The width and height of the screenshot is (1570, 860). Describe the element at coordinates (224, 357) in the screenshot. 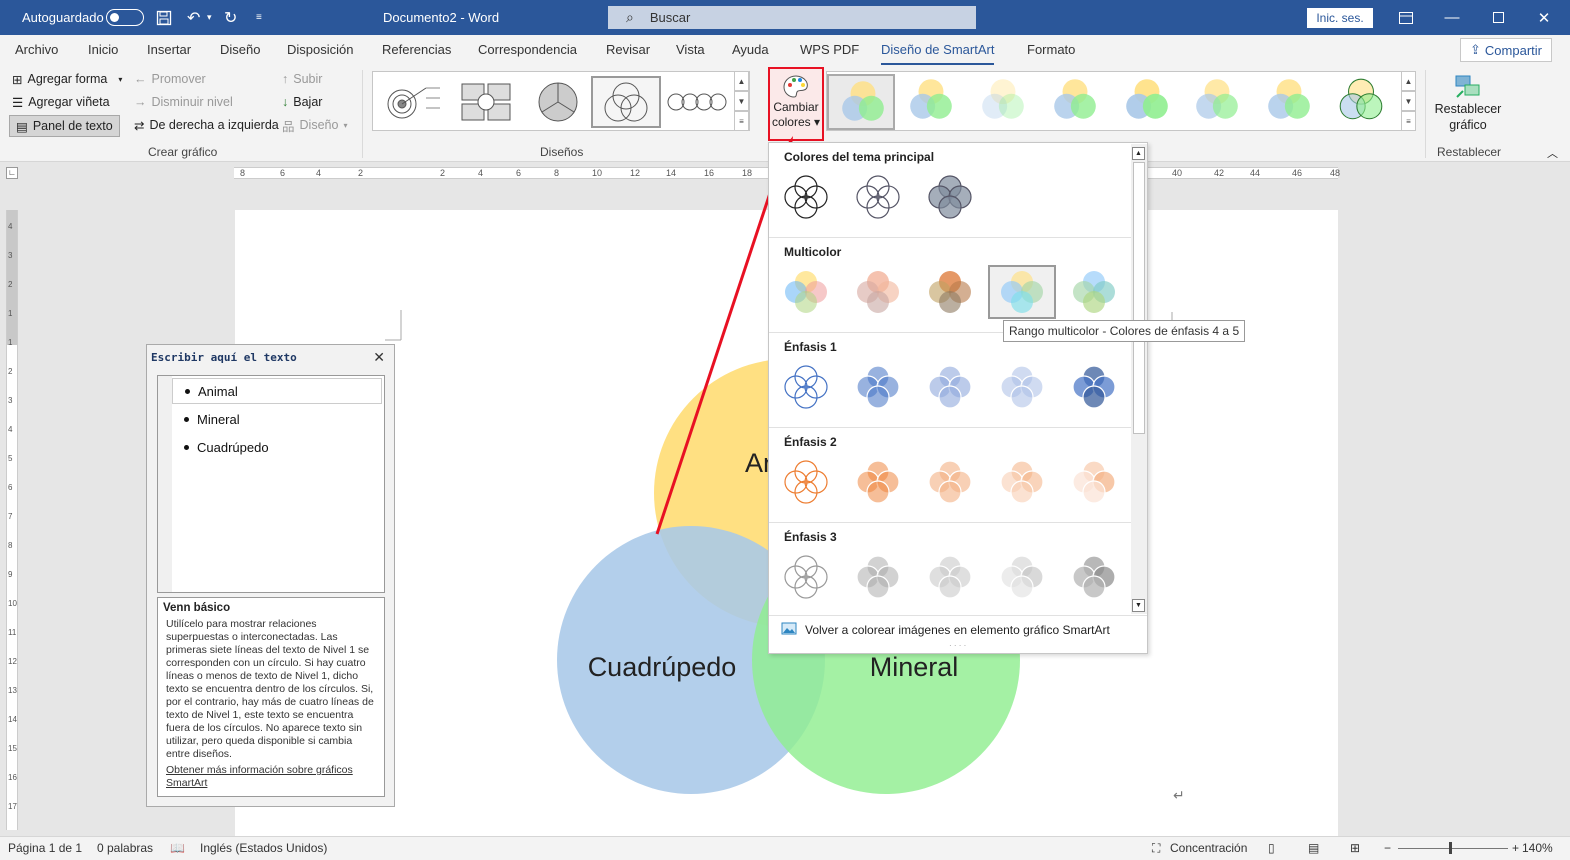

I see `text-pane-title: Escribir aquí el texto` at that location.